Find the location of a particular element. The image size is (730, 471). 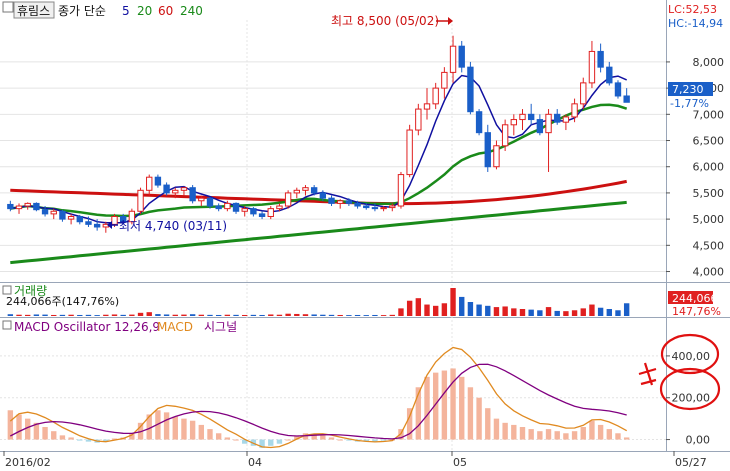

stock-name: 휴림스 is located at coordinates (33, 11).